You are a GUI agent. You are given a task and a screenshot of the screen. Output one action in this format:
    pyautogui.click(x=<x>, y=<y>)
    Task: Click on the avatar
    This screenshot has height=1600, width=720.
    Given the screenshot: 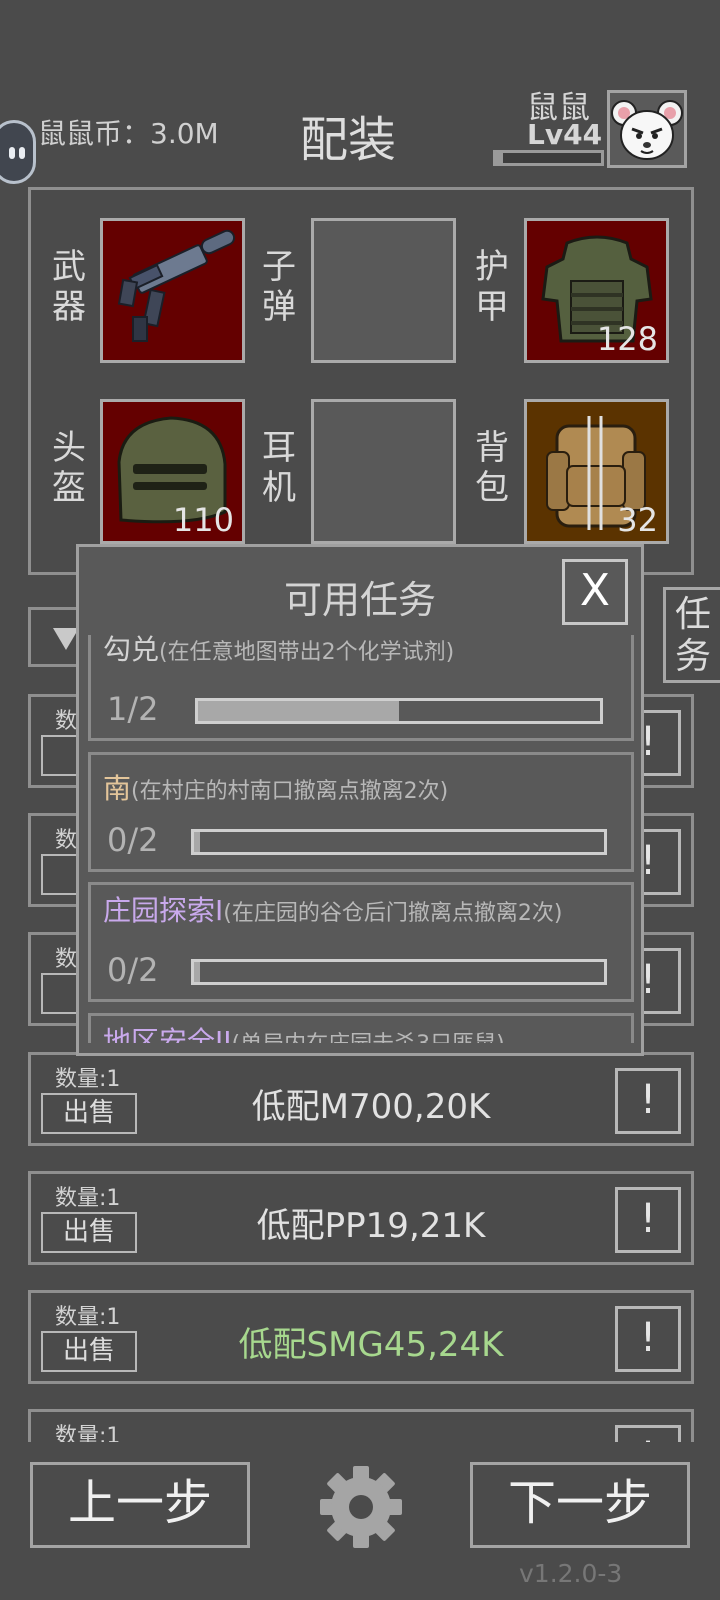 What is the action you would take?
    pyautogui.click(x=647, y=129)
    